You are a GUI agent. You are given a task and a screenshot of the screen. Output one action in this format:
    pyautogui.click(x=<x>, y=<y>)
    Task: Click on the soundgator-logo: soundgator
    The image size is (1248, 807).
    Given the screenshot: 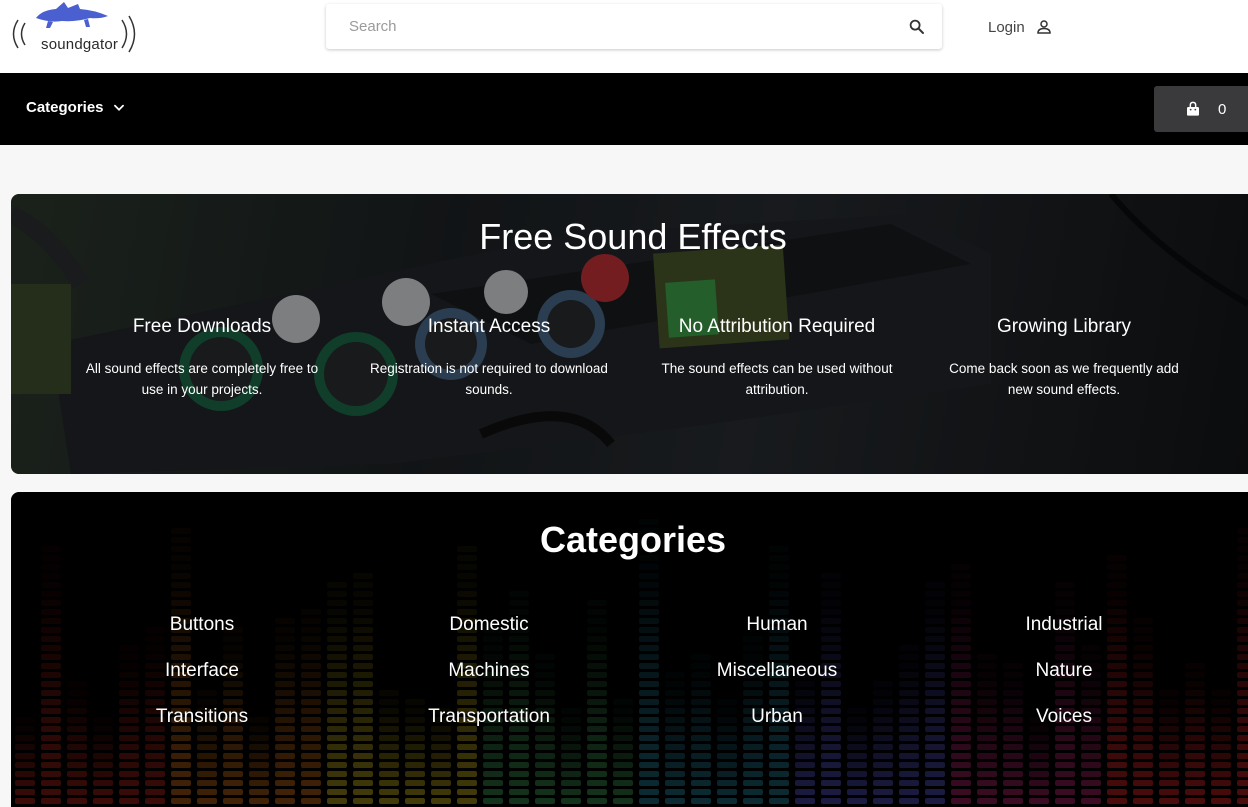 What is the action you would take?
    pyautogui.click(x=74, y=30)
    